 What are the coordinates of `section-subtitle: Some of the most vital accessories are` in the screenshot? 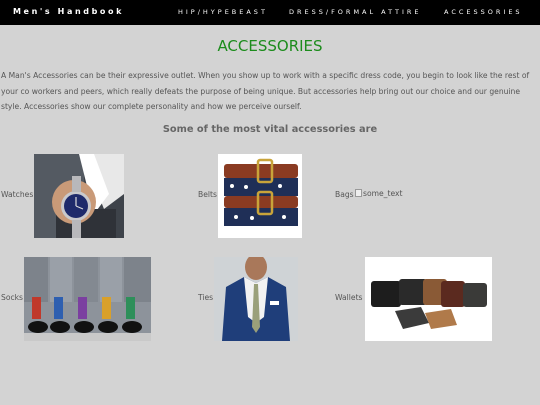 It's located at (270, 129).